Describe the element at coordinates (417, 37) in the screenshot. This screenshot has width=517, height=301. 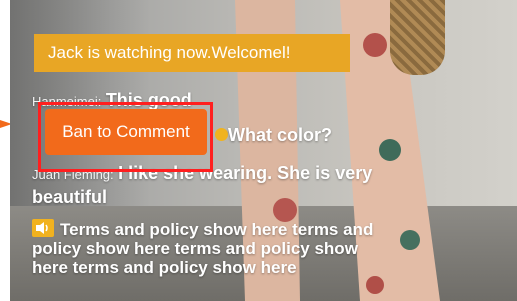
I see `handbag-image` at that location.